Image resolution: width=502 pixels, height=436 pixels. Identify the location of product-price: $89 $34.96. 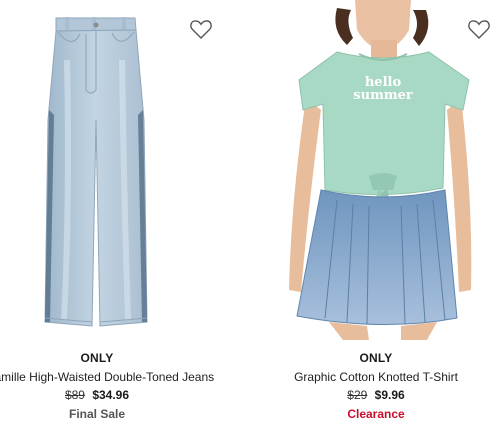
(111, 395).